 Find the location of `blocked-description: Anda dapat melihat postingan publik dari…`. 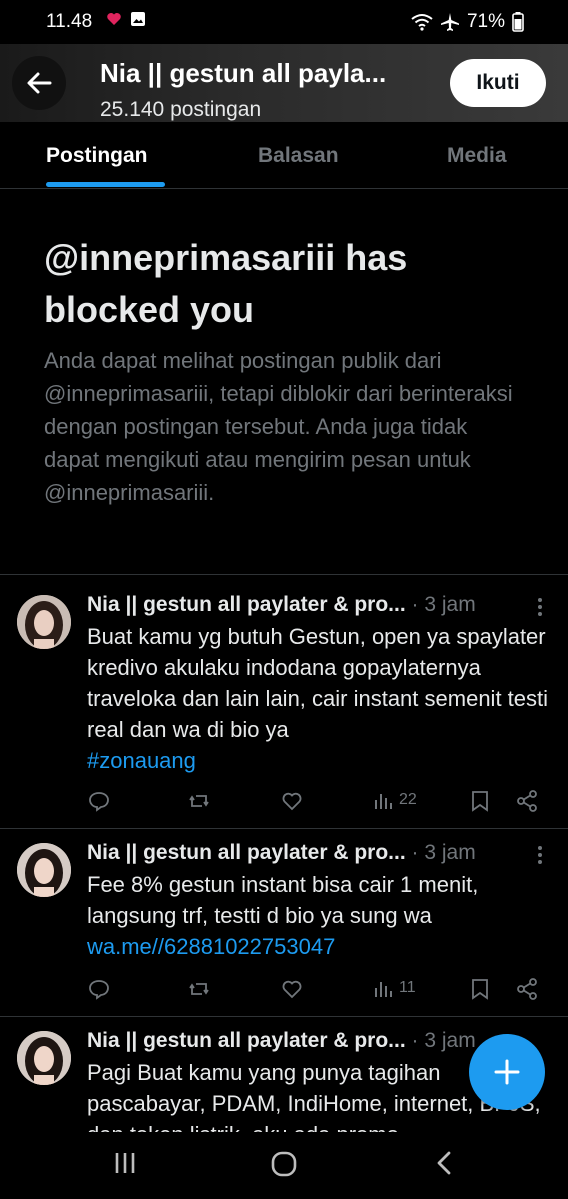

blocked-description: Anda dapat melihat postingan publik dari… is located at coordinates (278, 426).